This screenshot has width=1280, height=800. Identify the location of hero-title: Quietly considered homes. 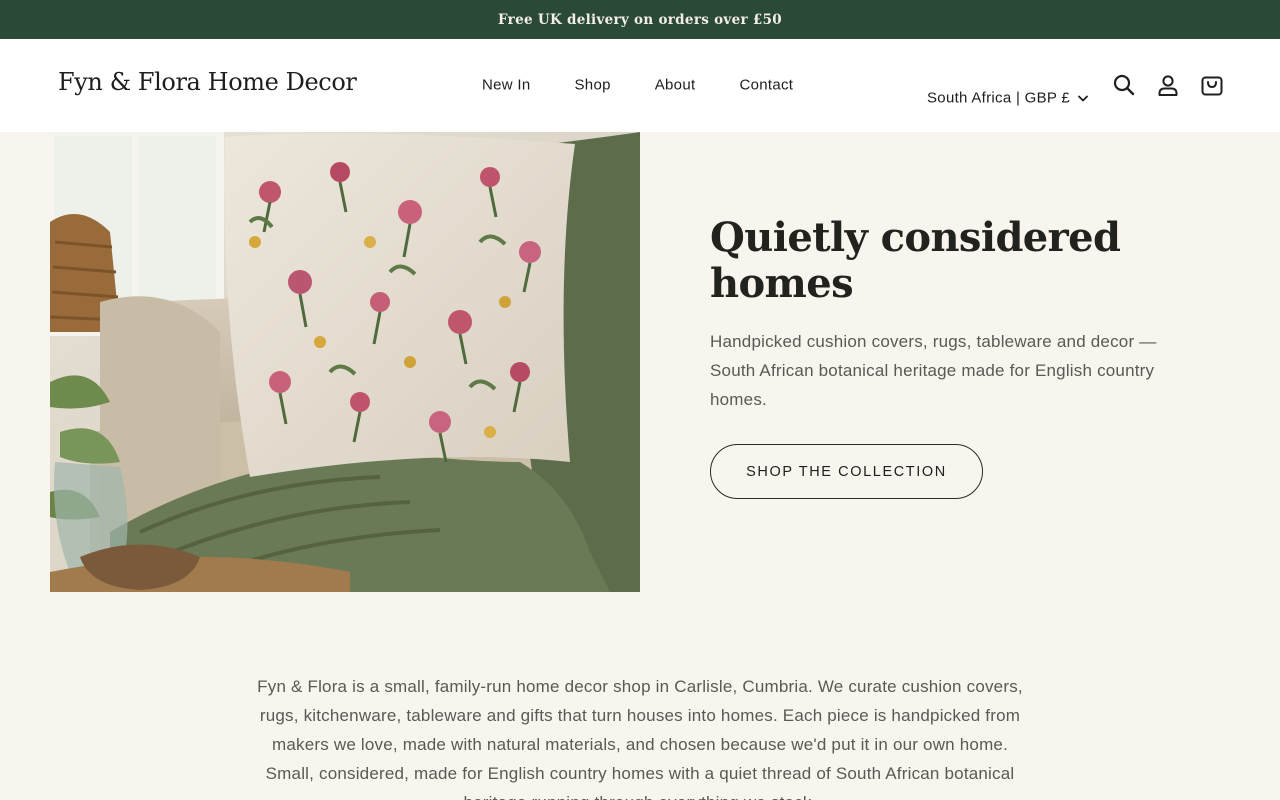
(915, 260).